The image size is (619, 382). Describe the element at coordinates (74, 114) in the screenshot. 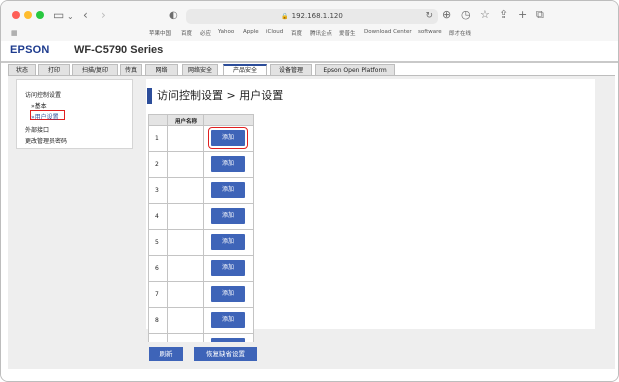

I see `sidebar: 访问控制设置 »基本 »用户设置 外部接口 更改管理员密码` at that location.